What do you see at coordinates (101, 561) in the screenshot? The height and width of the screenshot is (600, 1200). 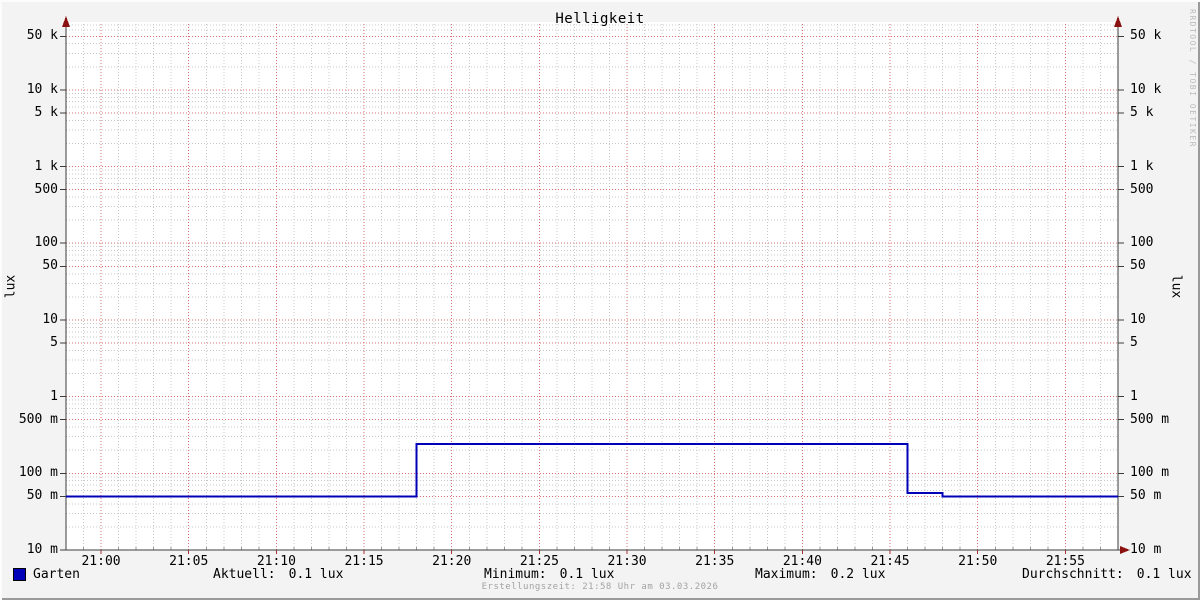 I see `x-tick-label: 21:00` at bounding box center [101, 561].